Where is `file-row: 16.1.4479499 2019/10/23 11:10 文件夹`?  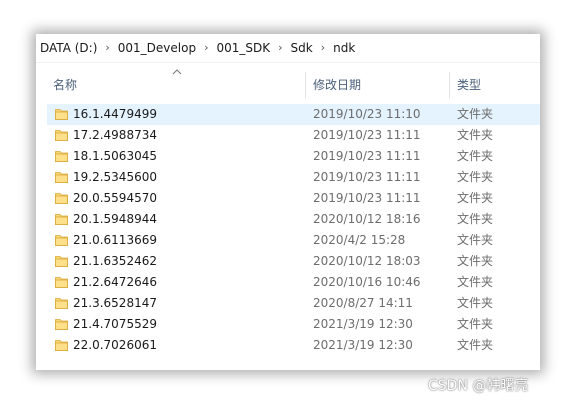 file-row: 16.1.4479499 2019/10/23 11:10 文件夹 is located at coordinates (293, 114).